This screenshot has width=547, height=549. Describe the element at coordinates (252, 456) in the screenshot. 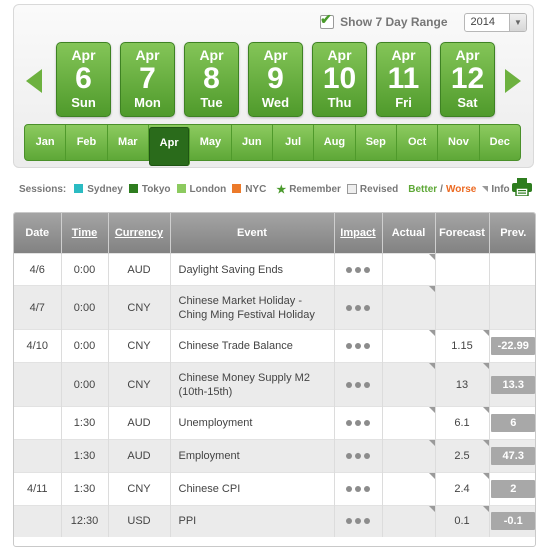

I see `cell-event: Employment` at that location.